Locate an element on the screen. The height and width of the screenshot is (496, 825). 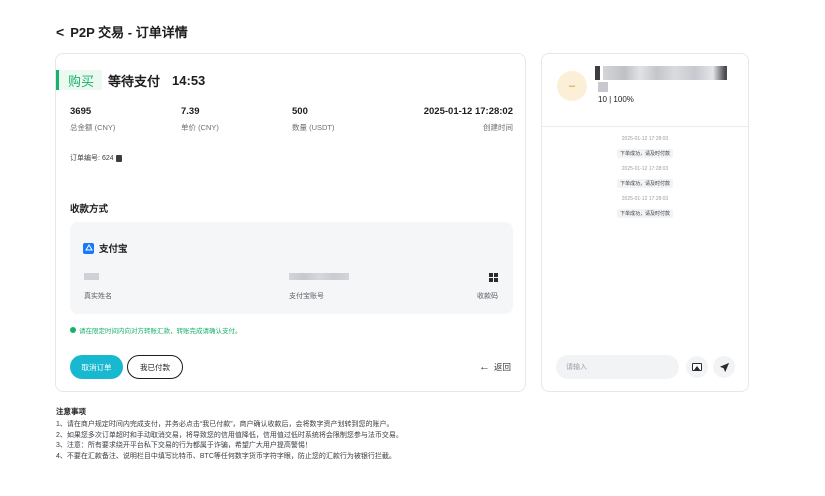
payment-method-name: 支付宝 is located at coordinates (113, 249).